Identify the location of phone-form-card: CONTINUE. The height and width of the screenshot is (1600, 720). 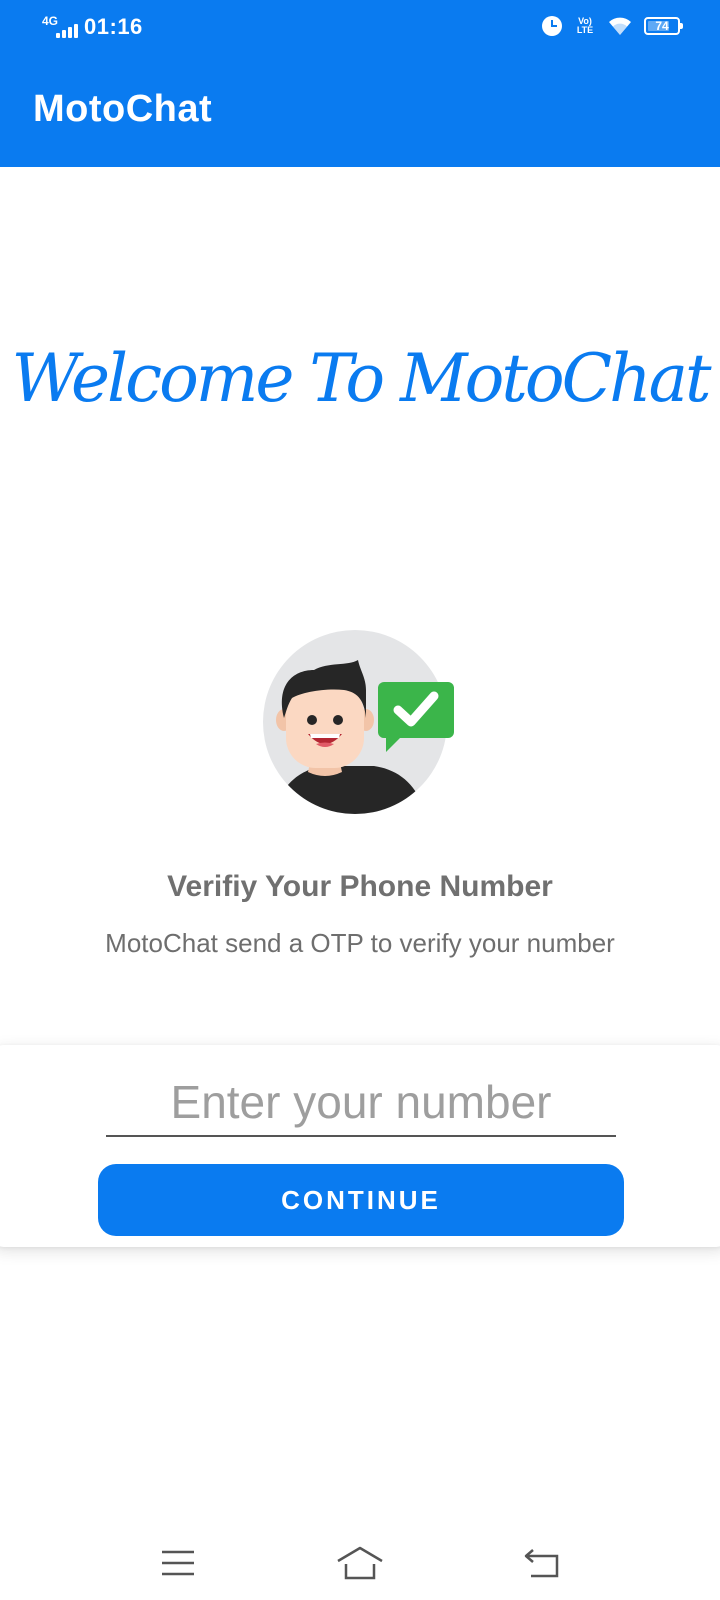
(360, 1146).